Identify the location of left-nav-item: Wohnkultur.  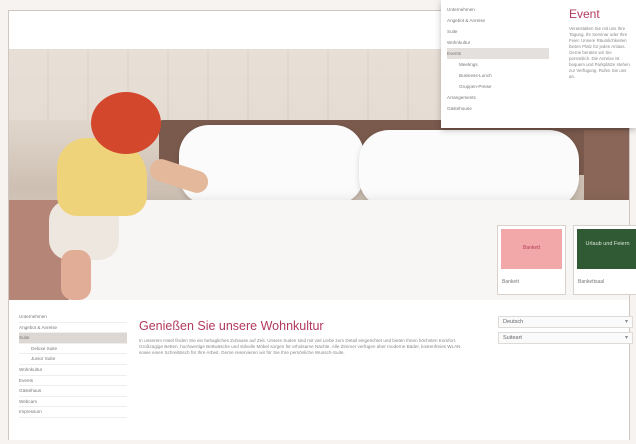
(73, 370).